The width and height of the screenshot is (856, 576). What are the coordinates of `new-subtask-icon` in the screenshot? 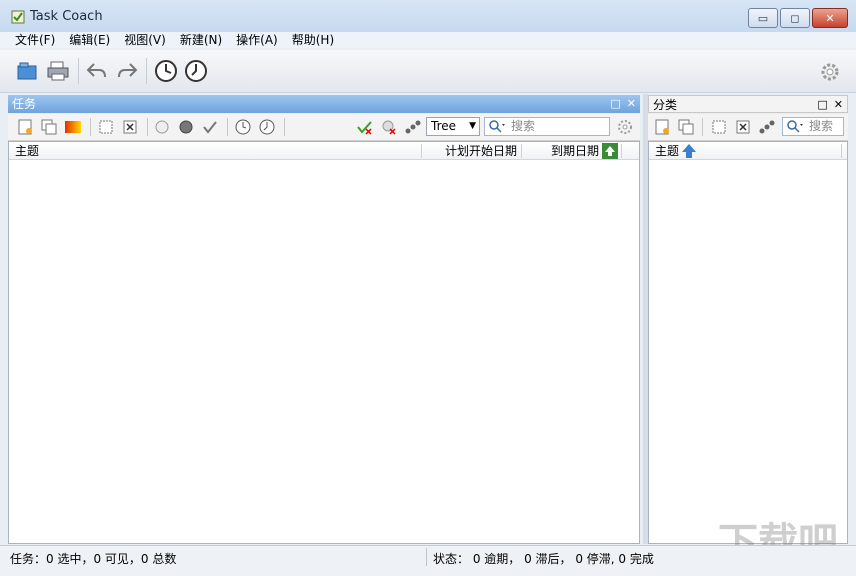 It's located at (49, 127).